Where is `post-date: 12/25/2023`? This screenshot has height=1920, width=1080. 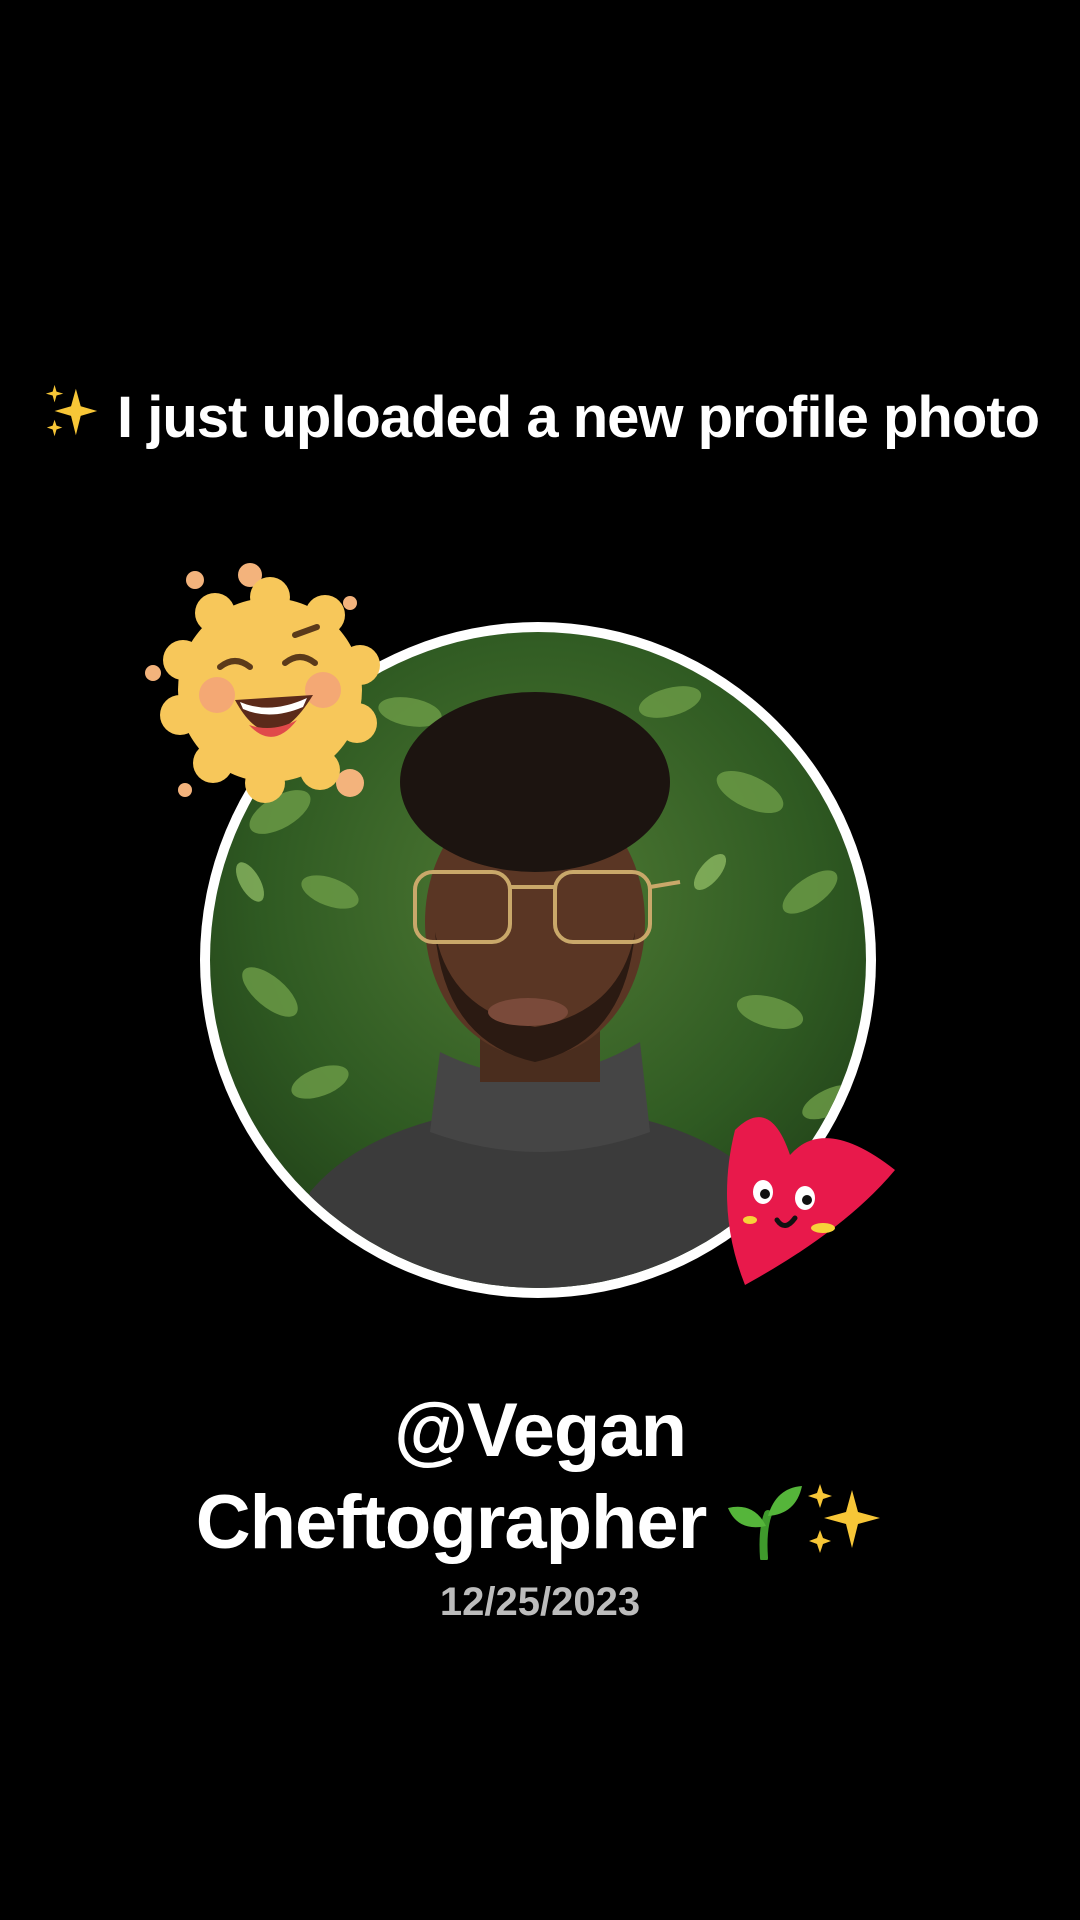 post-date: 12/25/2023 is located at coordinates (540, 1602).